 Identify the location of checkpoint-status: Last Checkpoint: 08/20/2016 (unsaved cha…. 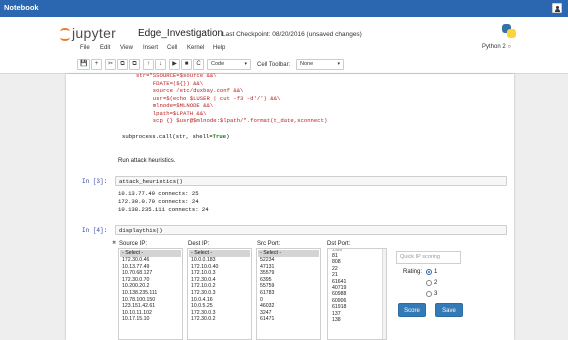
(292, 34).